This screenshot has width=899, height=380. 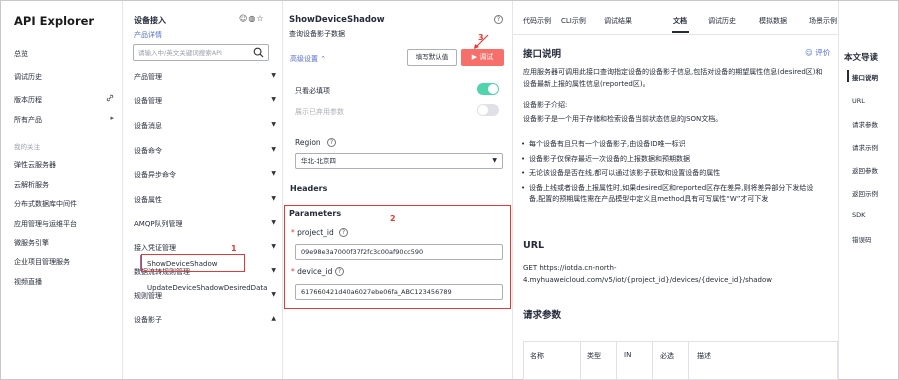 What do you see at coordinates (54, 21) in the screenshot?
I see `app-title: API Explorer` at bounding box center [54, 21].